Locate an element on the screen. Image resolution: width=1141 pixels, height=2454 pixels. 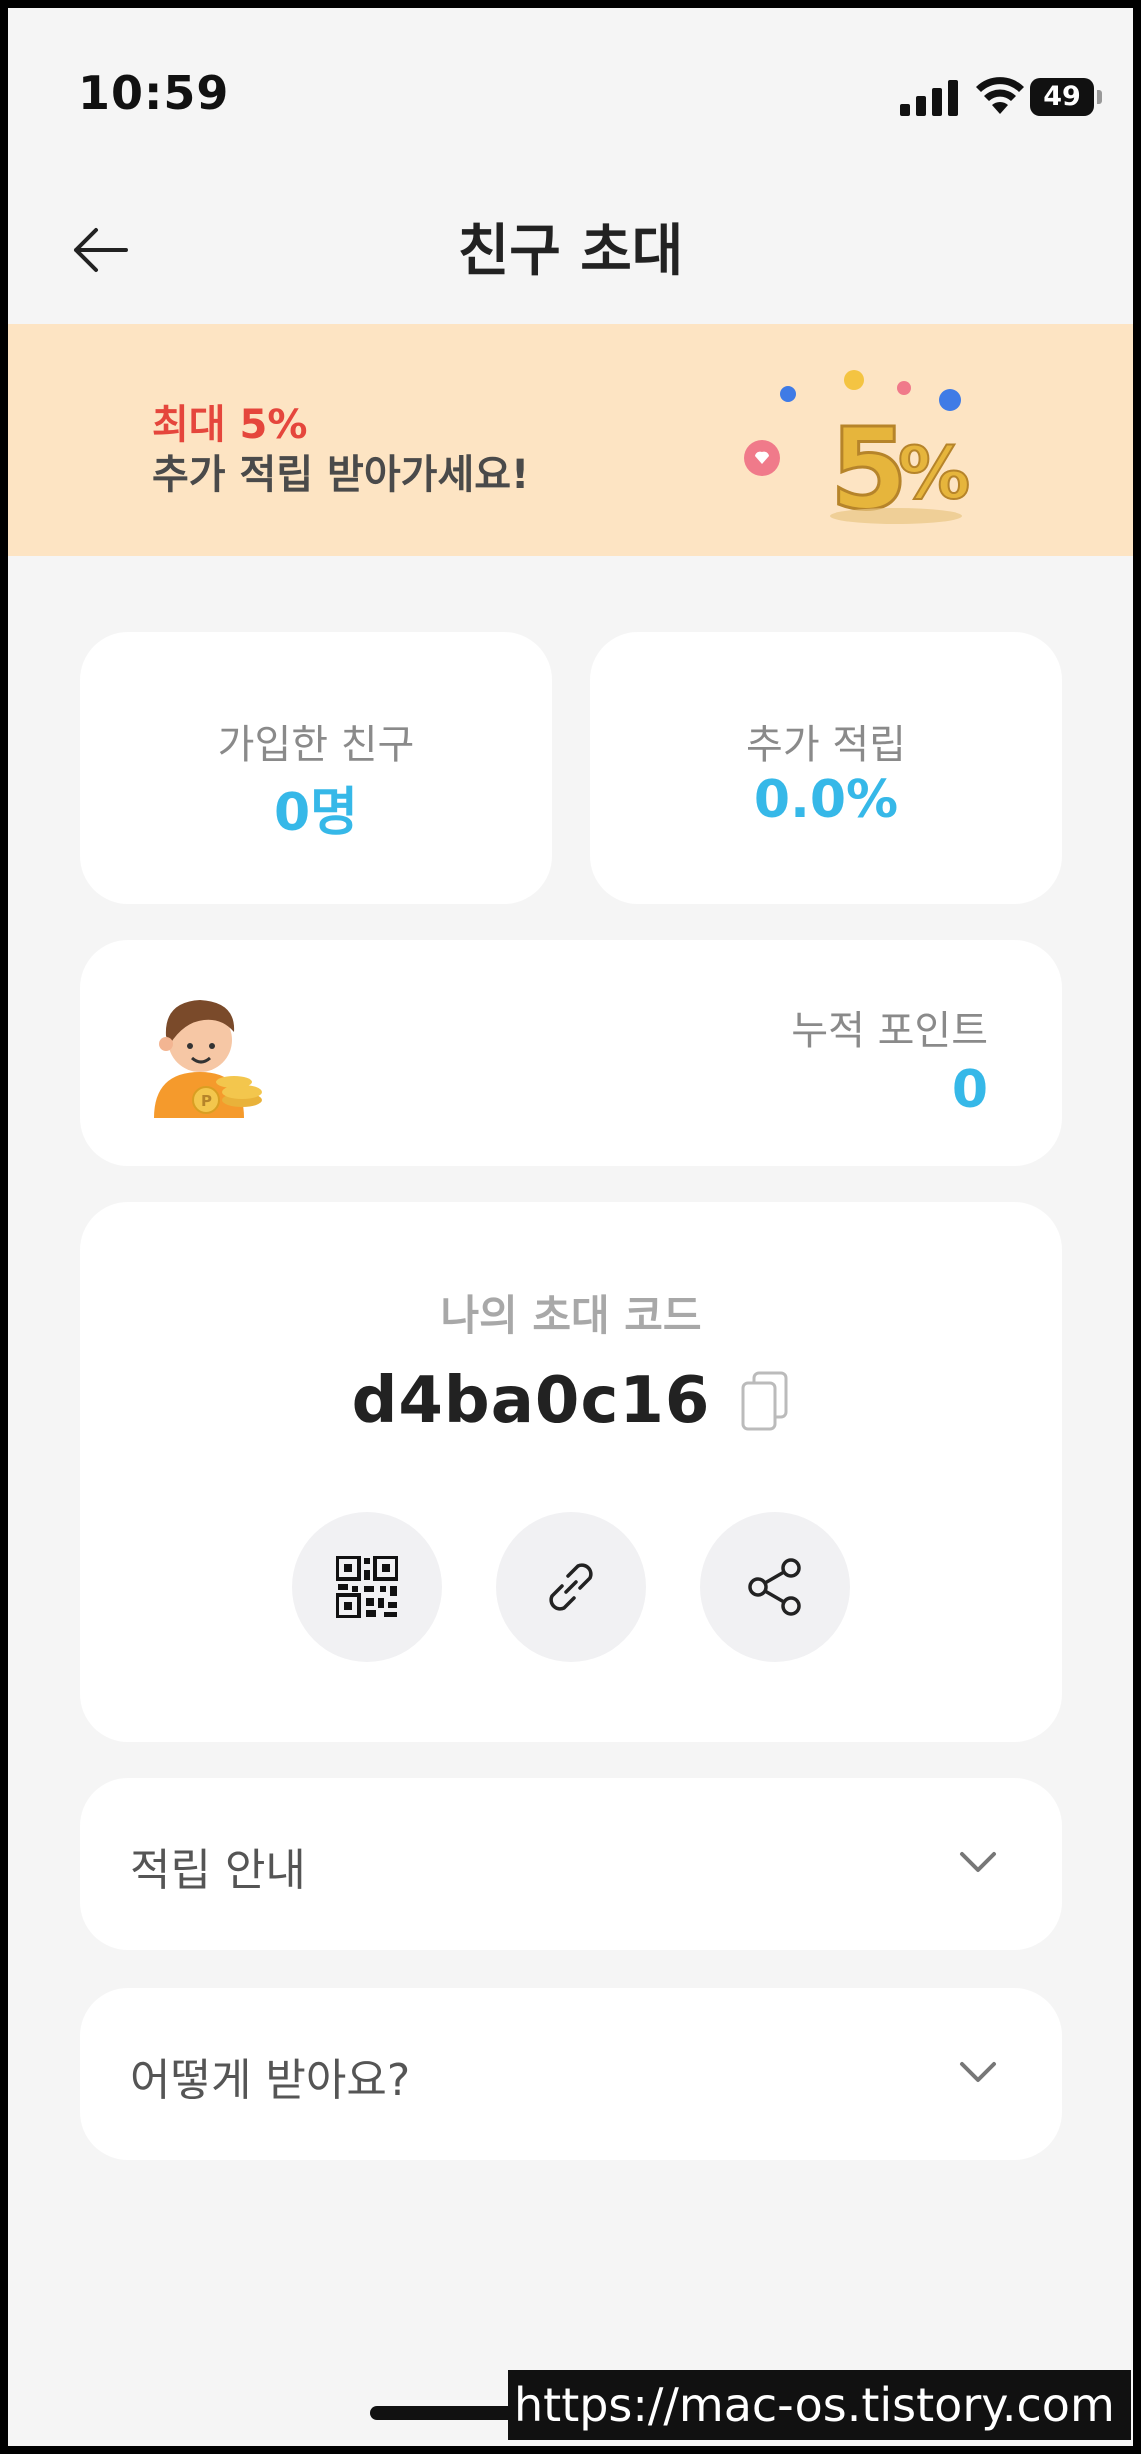
share-icon is located at coordinates (774, 1587).